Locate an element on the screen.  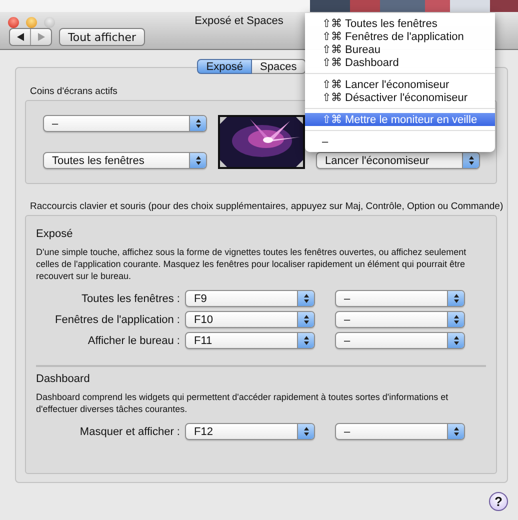
menu-item: ⇧⌘ Dashboard is located at coordinates (400, 62).